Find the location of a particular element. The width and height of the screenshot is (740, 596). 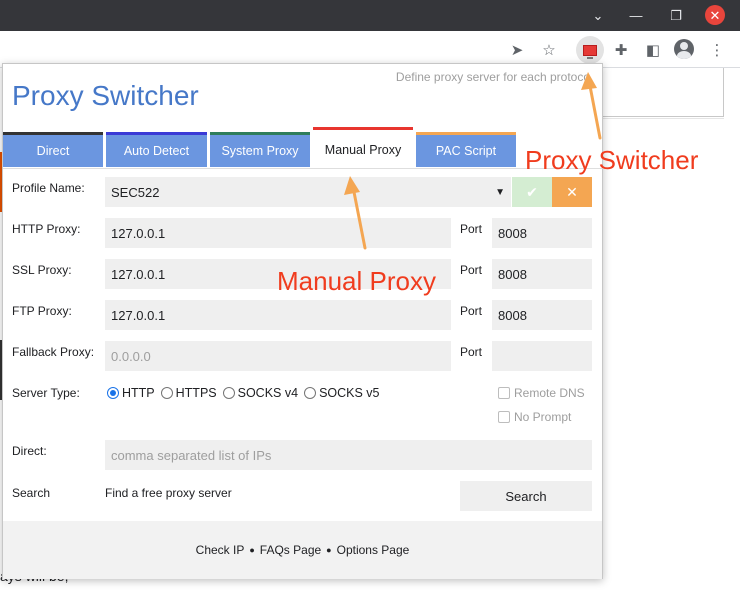

chevron-down-icon: ⌄ is located at coordinates (598, 15).